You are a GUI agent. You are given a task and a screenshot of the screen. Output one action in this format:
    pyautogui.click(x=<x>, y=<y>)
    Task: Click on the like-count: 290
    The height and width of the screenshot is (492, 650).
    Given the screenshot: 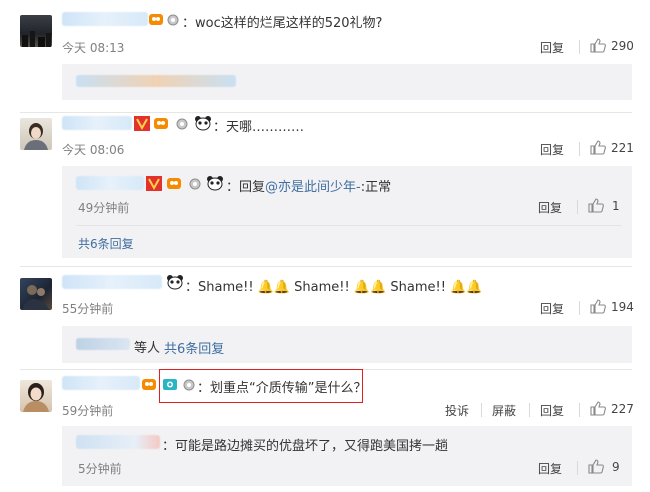 What is the action you would take?
    pyautogui.click(x=622, y=46)
    